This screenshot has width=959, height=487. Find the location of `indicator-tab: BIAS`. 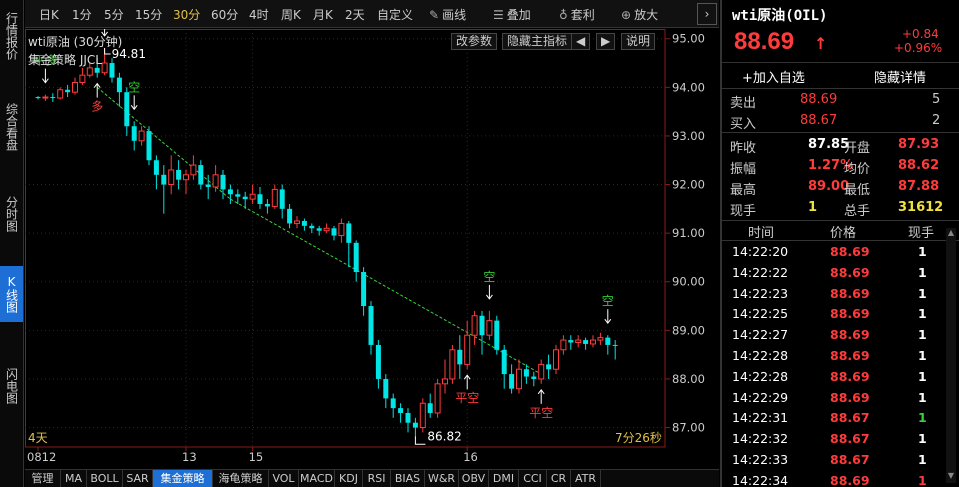

indicator-tab: BIAS is located at coordinates (408, 478).